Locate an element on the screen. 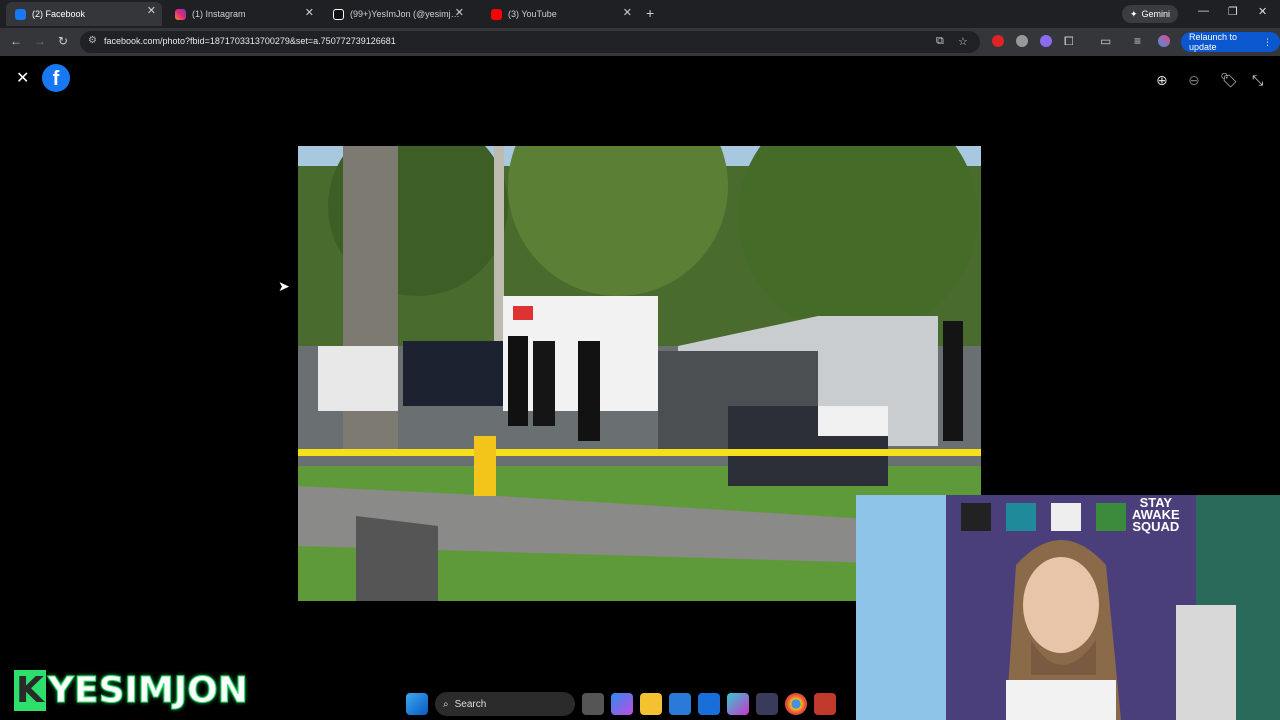 Image resolution: width=1280 pixels, height=720 pixels. windows-start-icon is located at coordinates (417, 704).